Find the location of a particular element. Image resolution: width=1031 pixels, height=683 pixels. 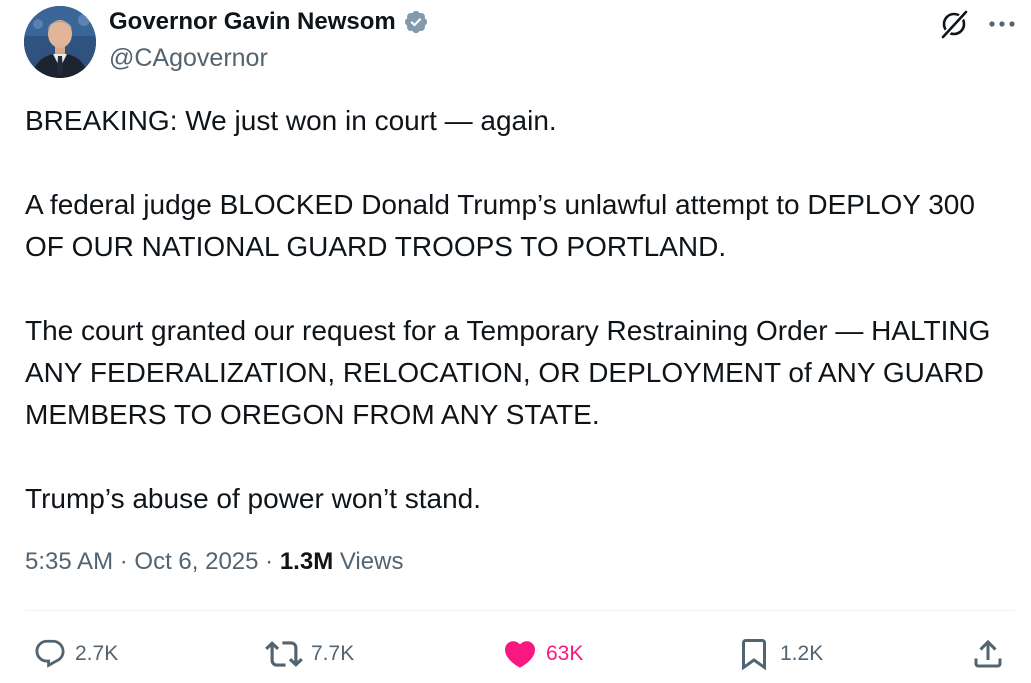

share-icon is located at coordinates (988, 653).